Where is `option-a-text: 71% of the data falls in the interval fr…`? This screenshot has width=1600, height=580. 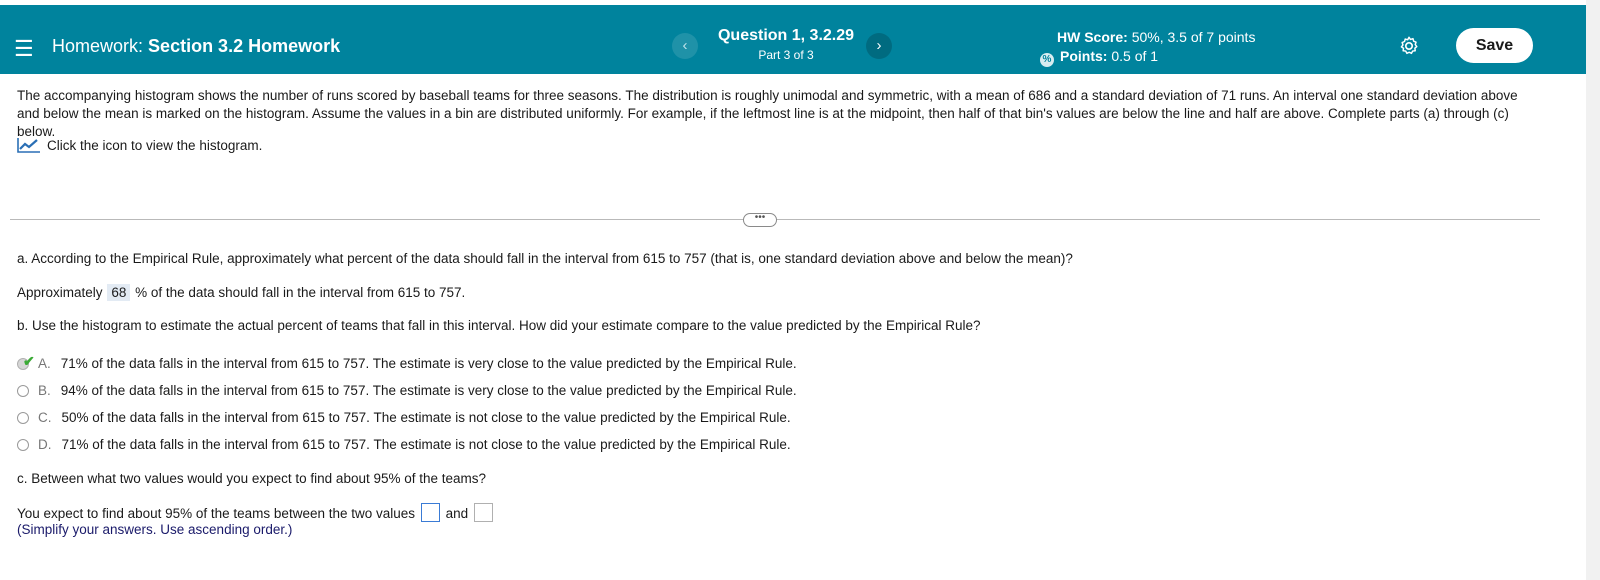
option-a-text: 71% of the data falls in the interval fr… is located at coordinates (428, 363).